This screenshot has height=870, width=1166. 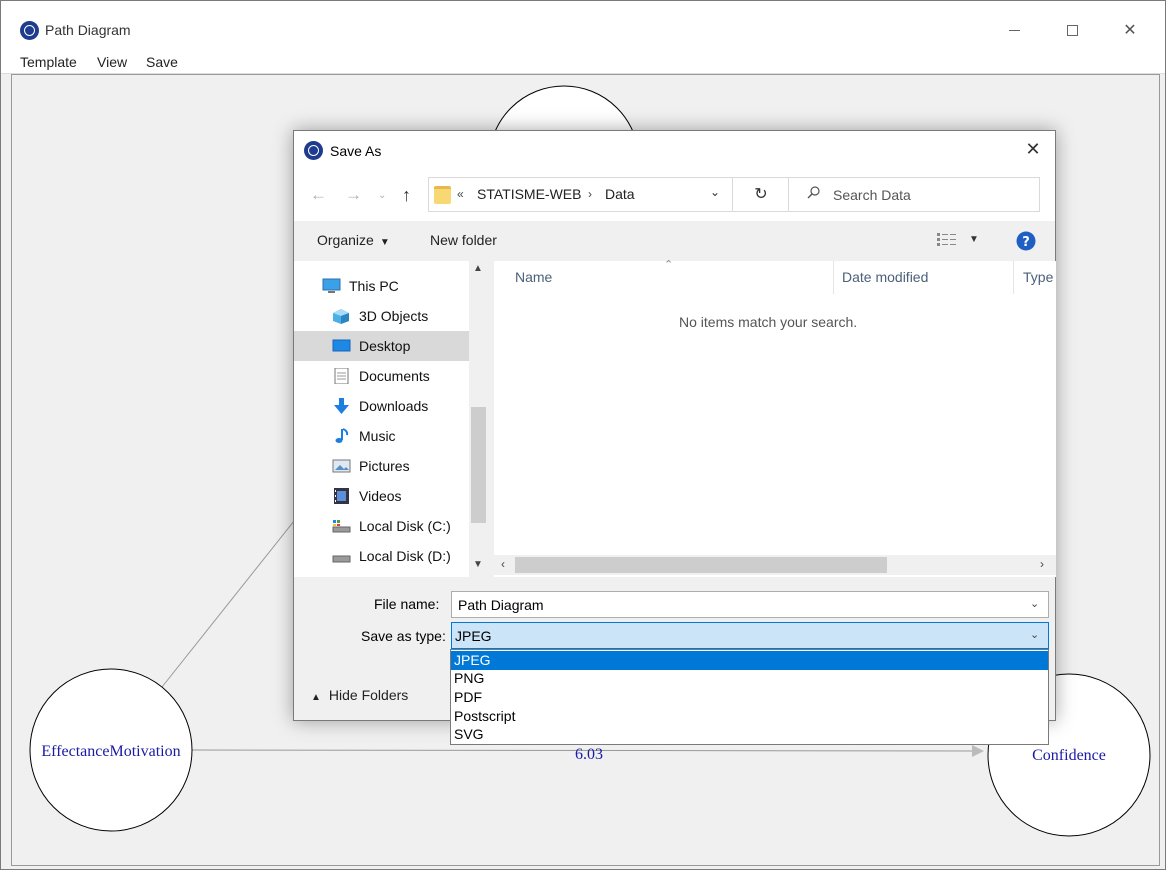 What do you see at coordinates (407, 604) in the screenshot?
I see `file-name-label: File name:` at bounding box center [407, 604].